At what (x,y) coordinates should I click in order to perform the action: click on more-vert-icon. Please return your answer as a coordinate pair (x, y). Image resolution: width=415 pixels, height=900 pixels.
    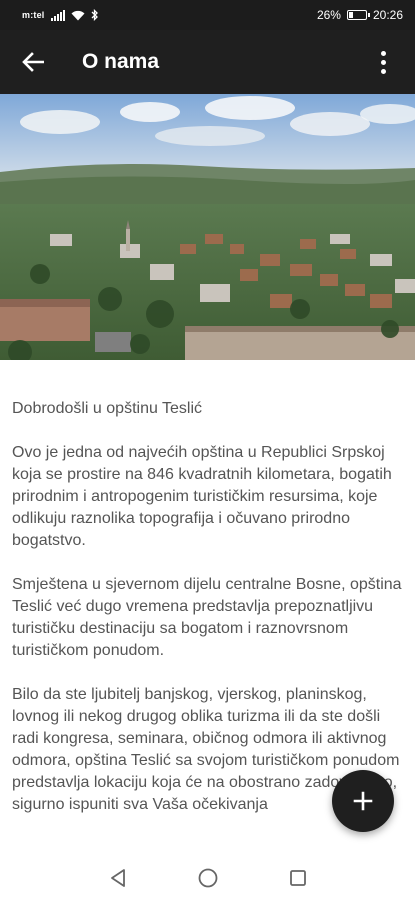
    Looking at the image, I should click on (383, 53).